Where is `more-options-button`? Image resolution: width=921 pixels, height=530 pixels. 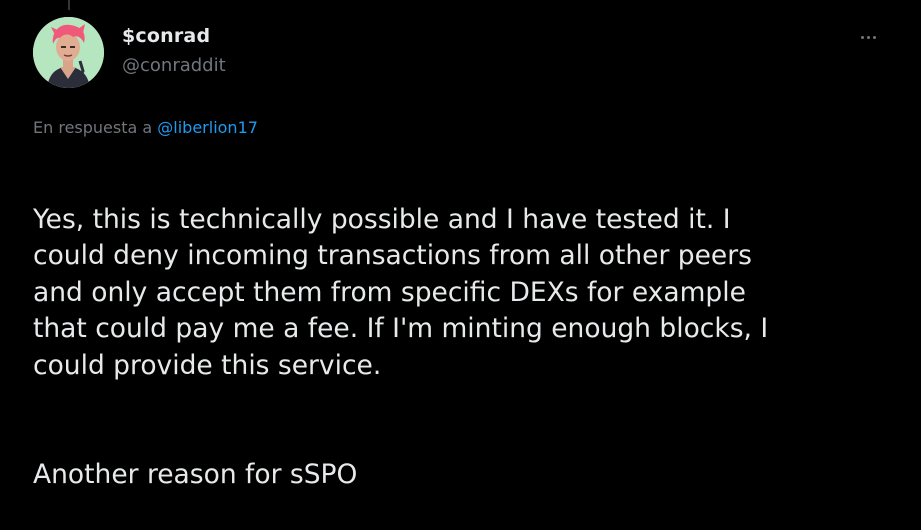
more-options-button is located at coordinates (868, 37).